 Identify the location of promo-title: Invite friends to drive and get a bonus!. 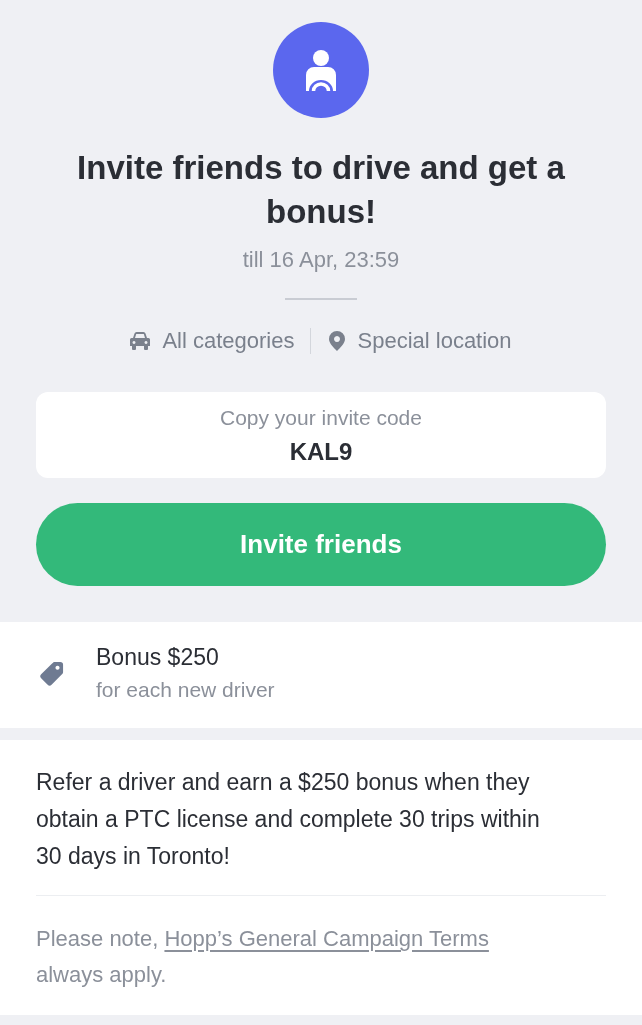
(321, 190).